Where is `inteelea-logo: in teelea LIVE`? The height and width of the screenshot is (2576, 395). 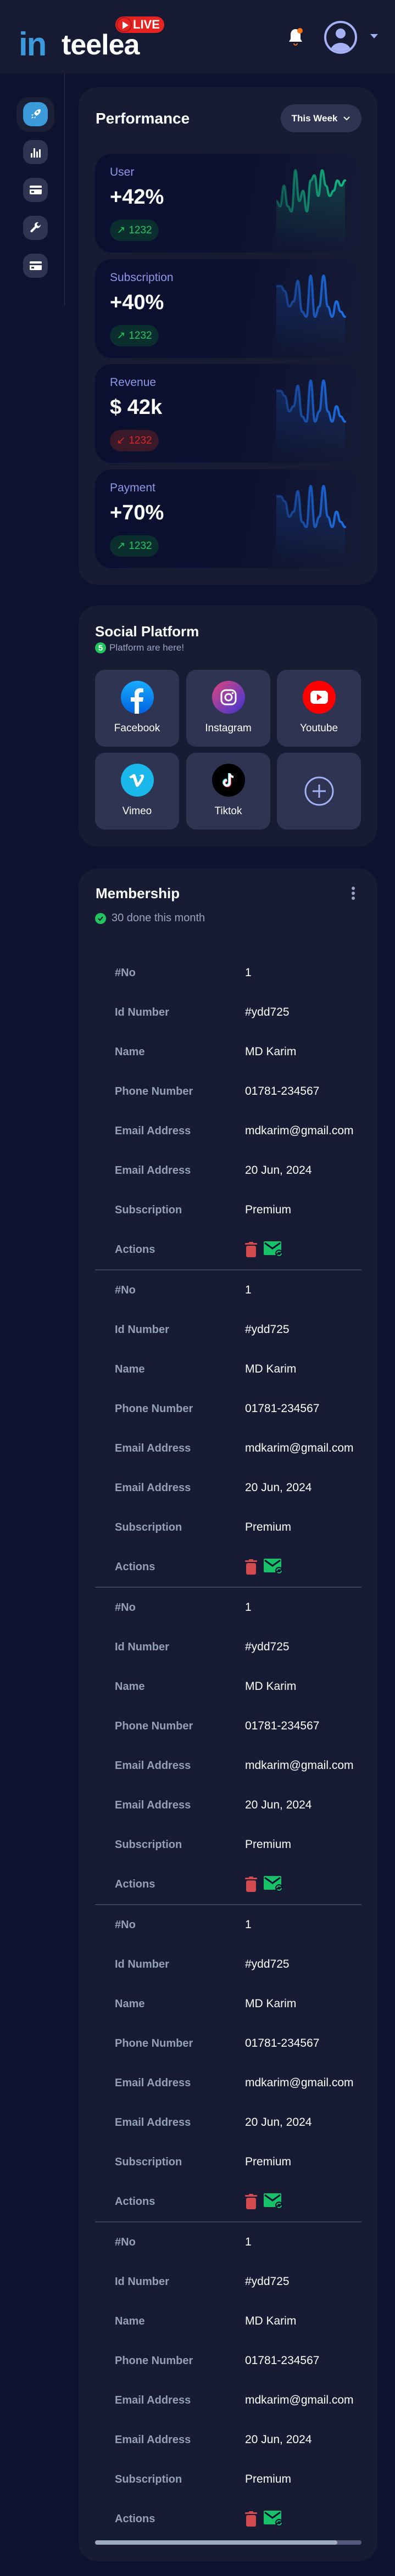 inteelea-logo: in teelea LIVE is located at coordinates (93, 39).